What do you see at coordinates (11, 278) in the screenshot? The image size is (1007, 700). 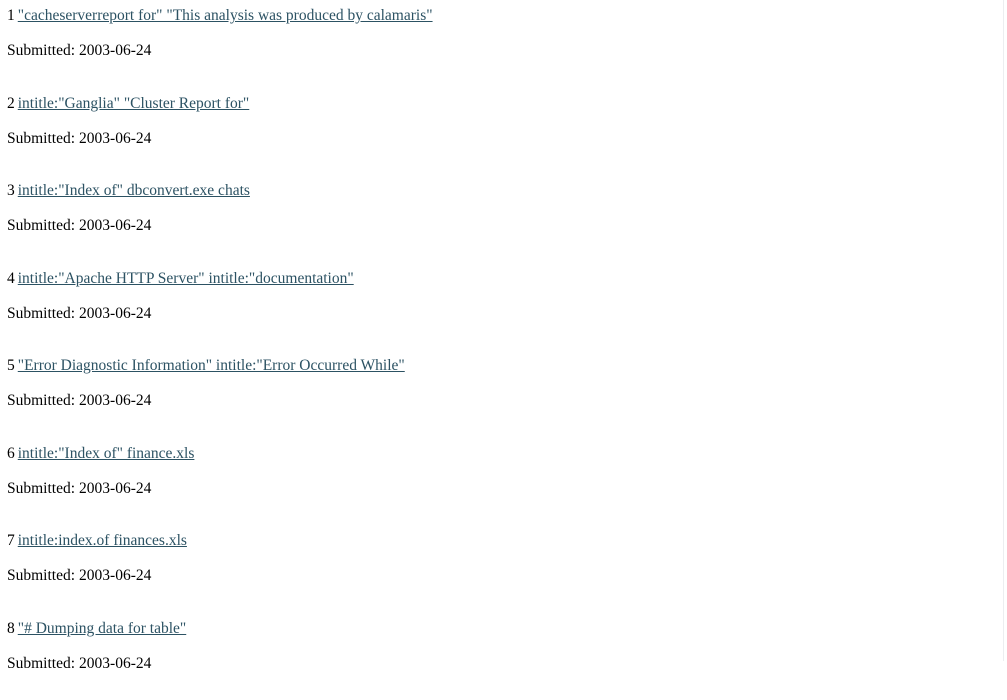 I see `entry-index: 4` at bounding box center [11, 278].